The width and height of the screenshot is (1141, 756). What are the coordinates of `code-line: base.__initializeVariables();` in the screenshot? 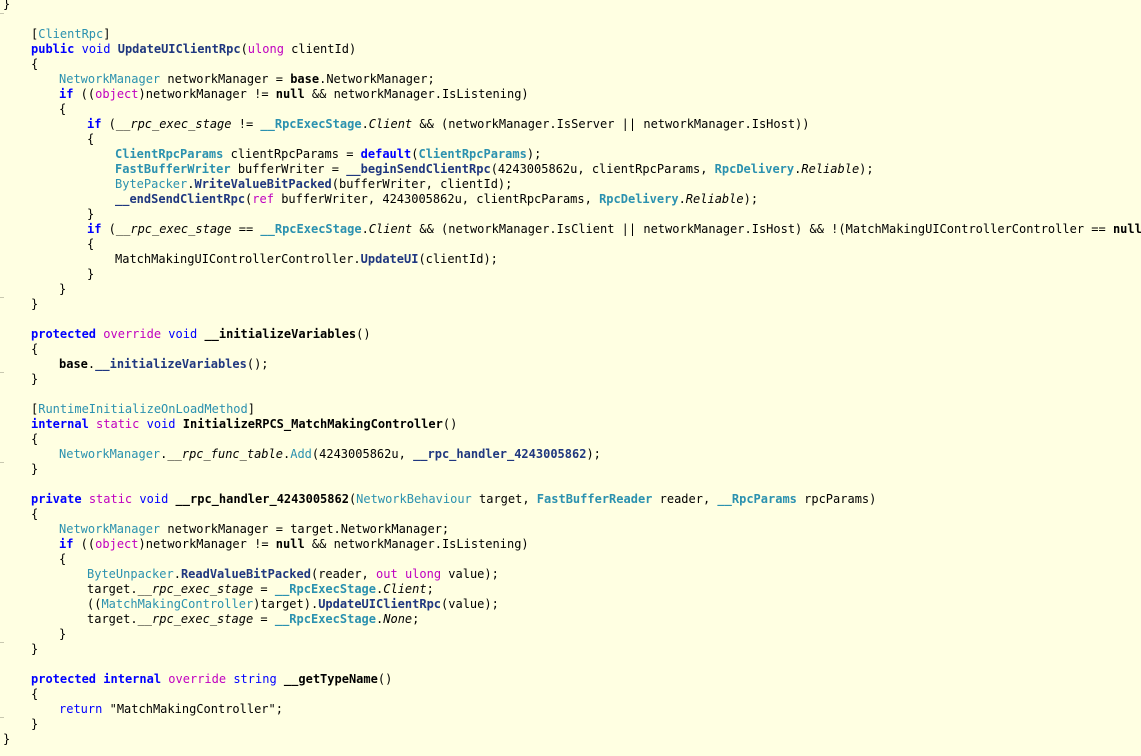 It's located at (164, 364).